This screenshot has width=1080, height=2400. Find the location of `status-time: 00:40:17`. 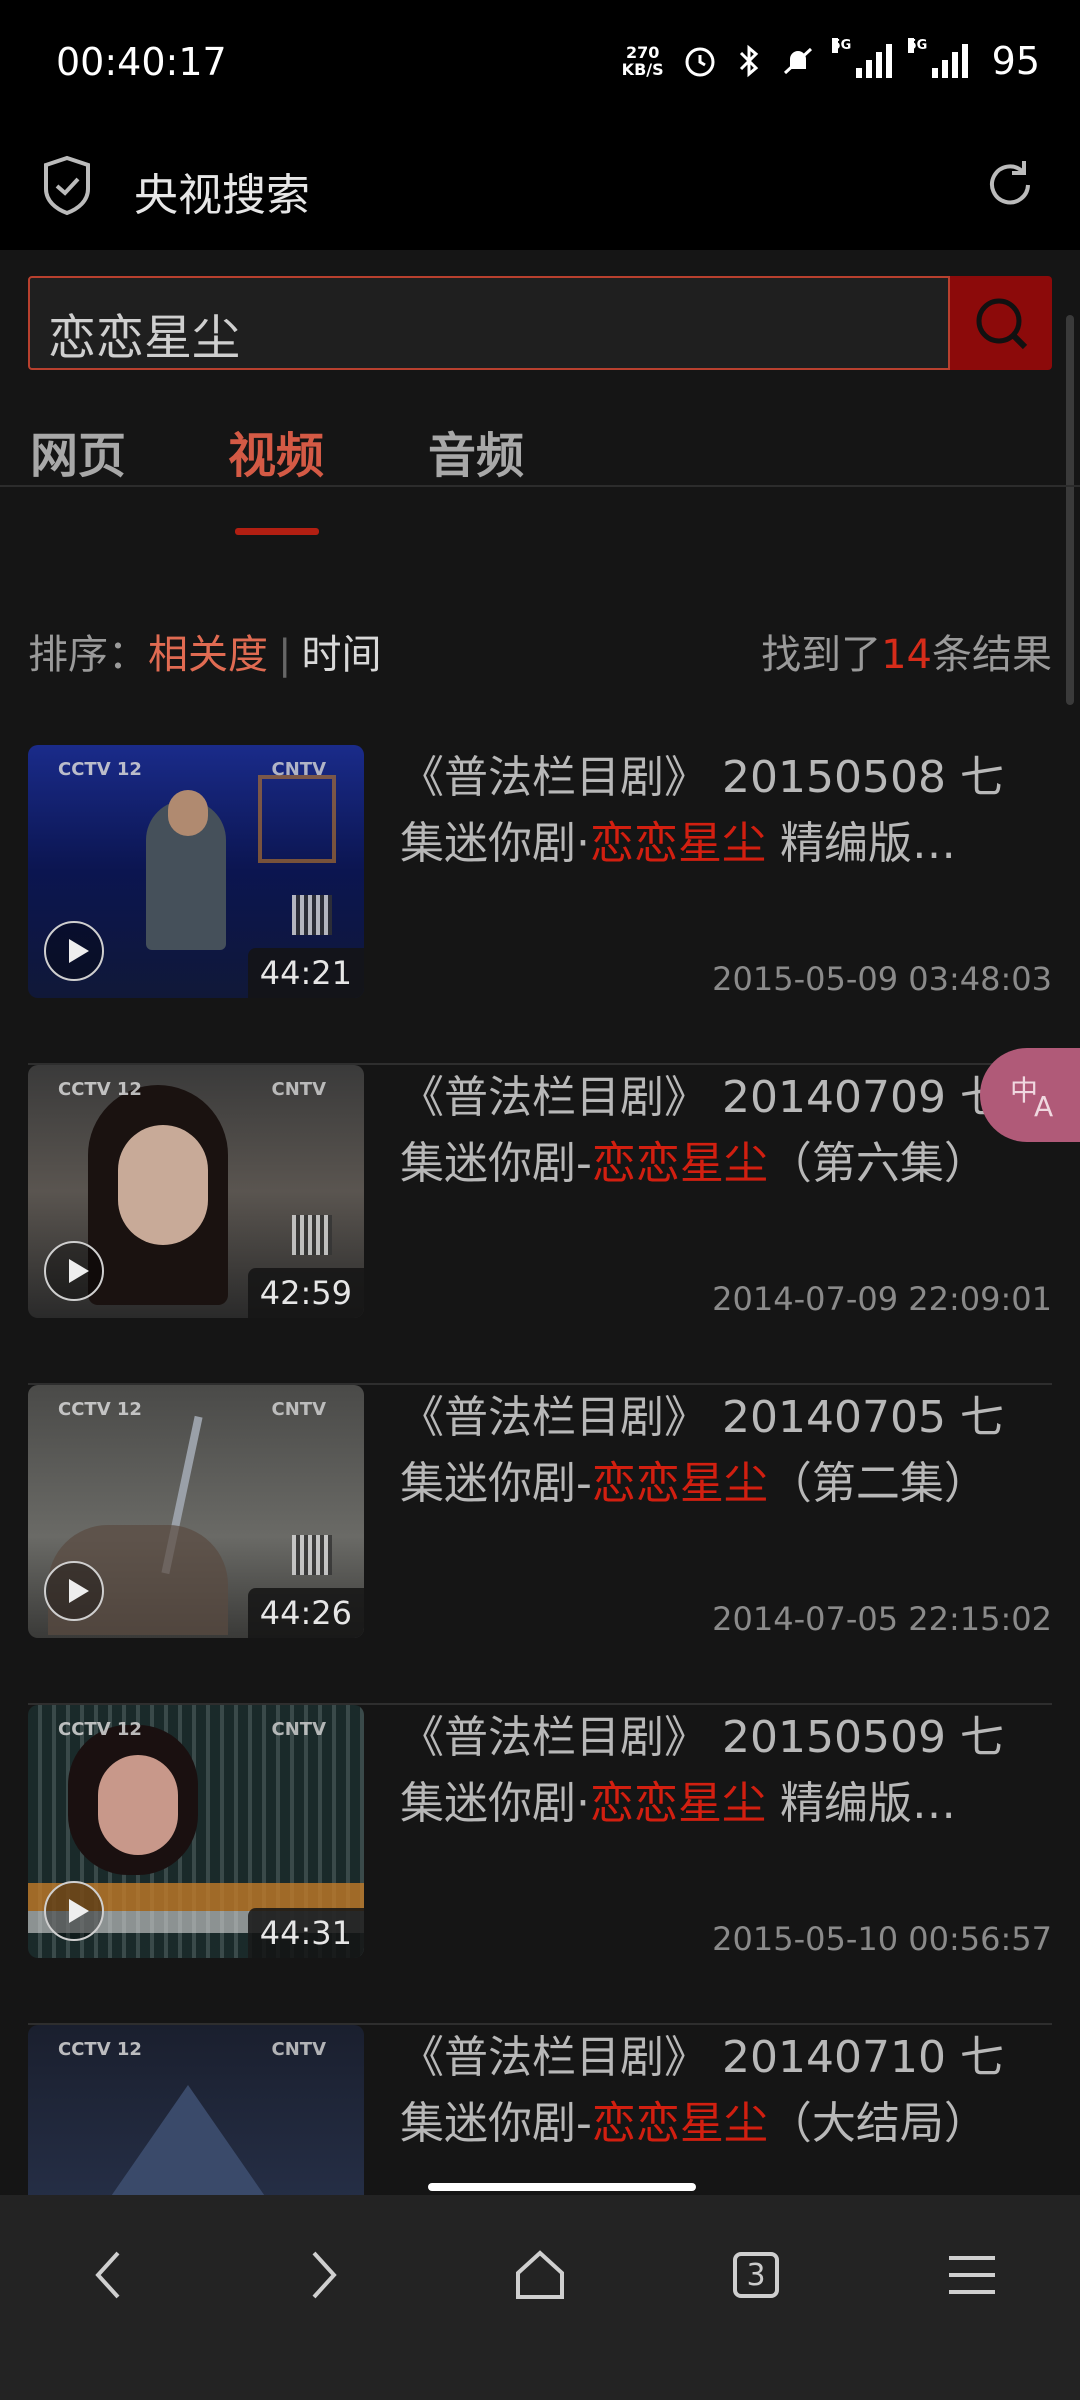

status-time: 00:40:17 is located at coordinates (141, 62).